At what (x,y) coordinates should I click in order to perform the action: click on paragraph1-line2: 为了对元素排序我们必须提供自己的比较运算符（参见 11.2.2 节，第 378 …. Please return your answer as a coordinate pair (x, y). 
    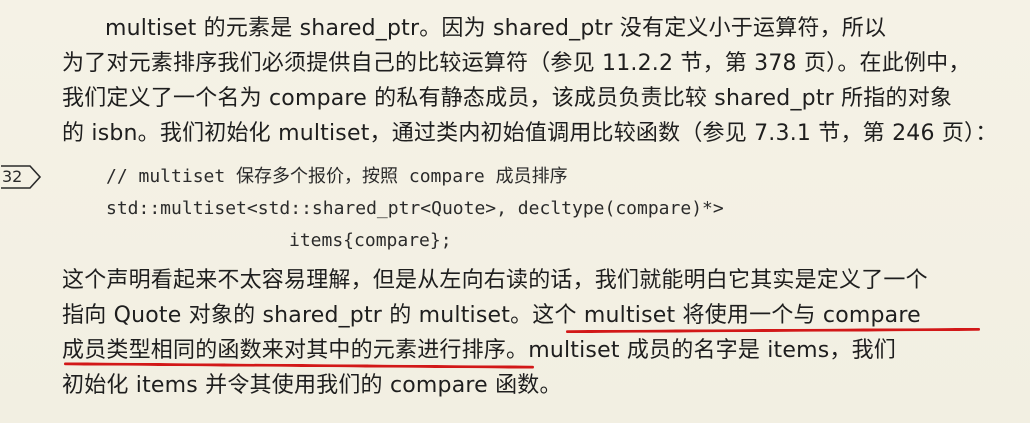
    Looking at the image, I should click on (516, 63).